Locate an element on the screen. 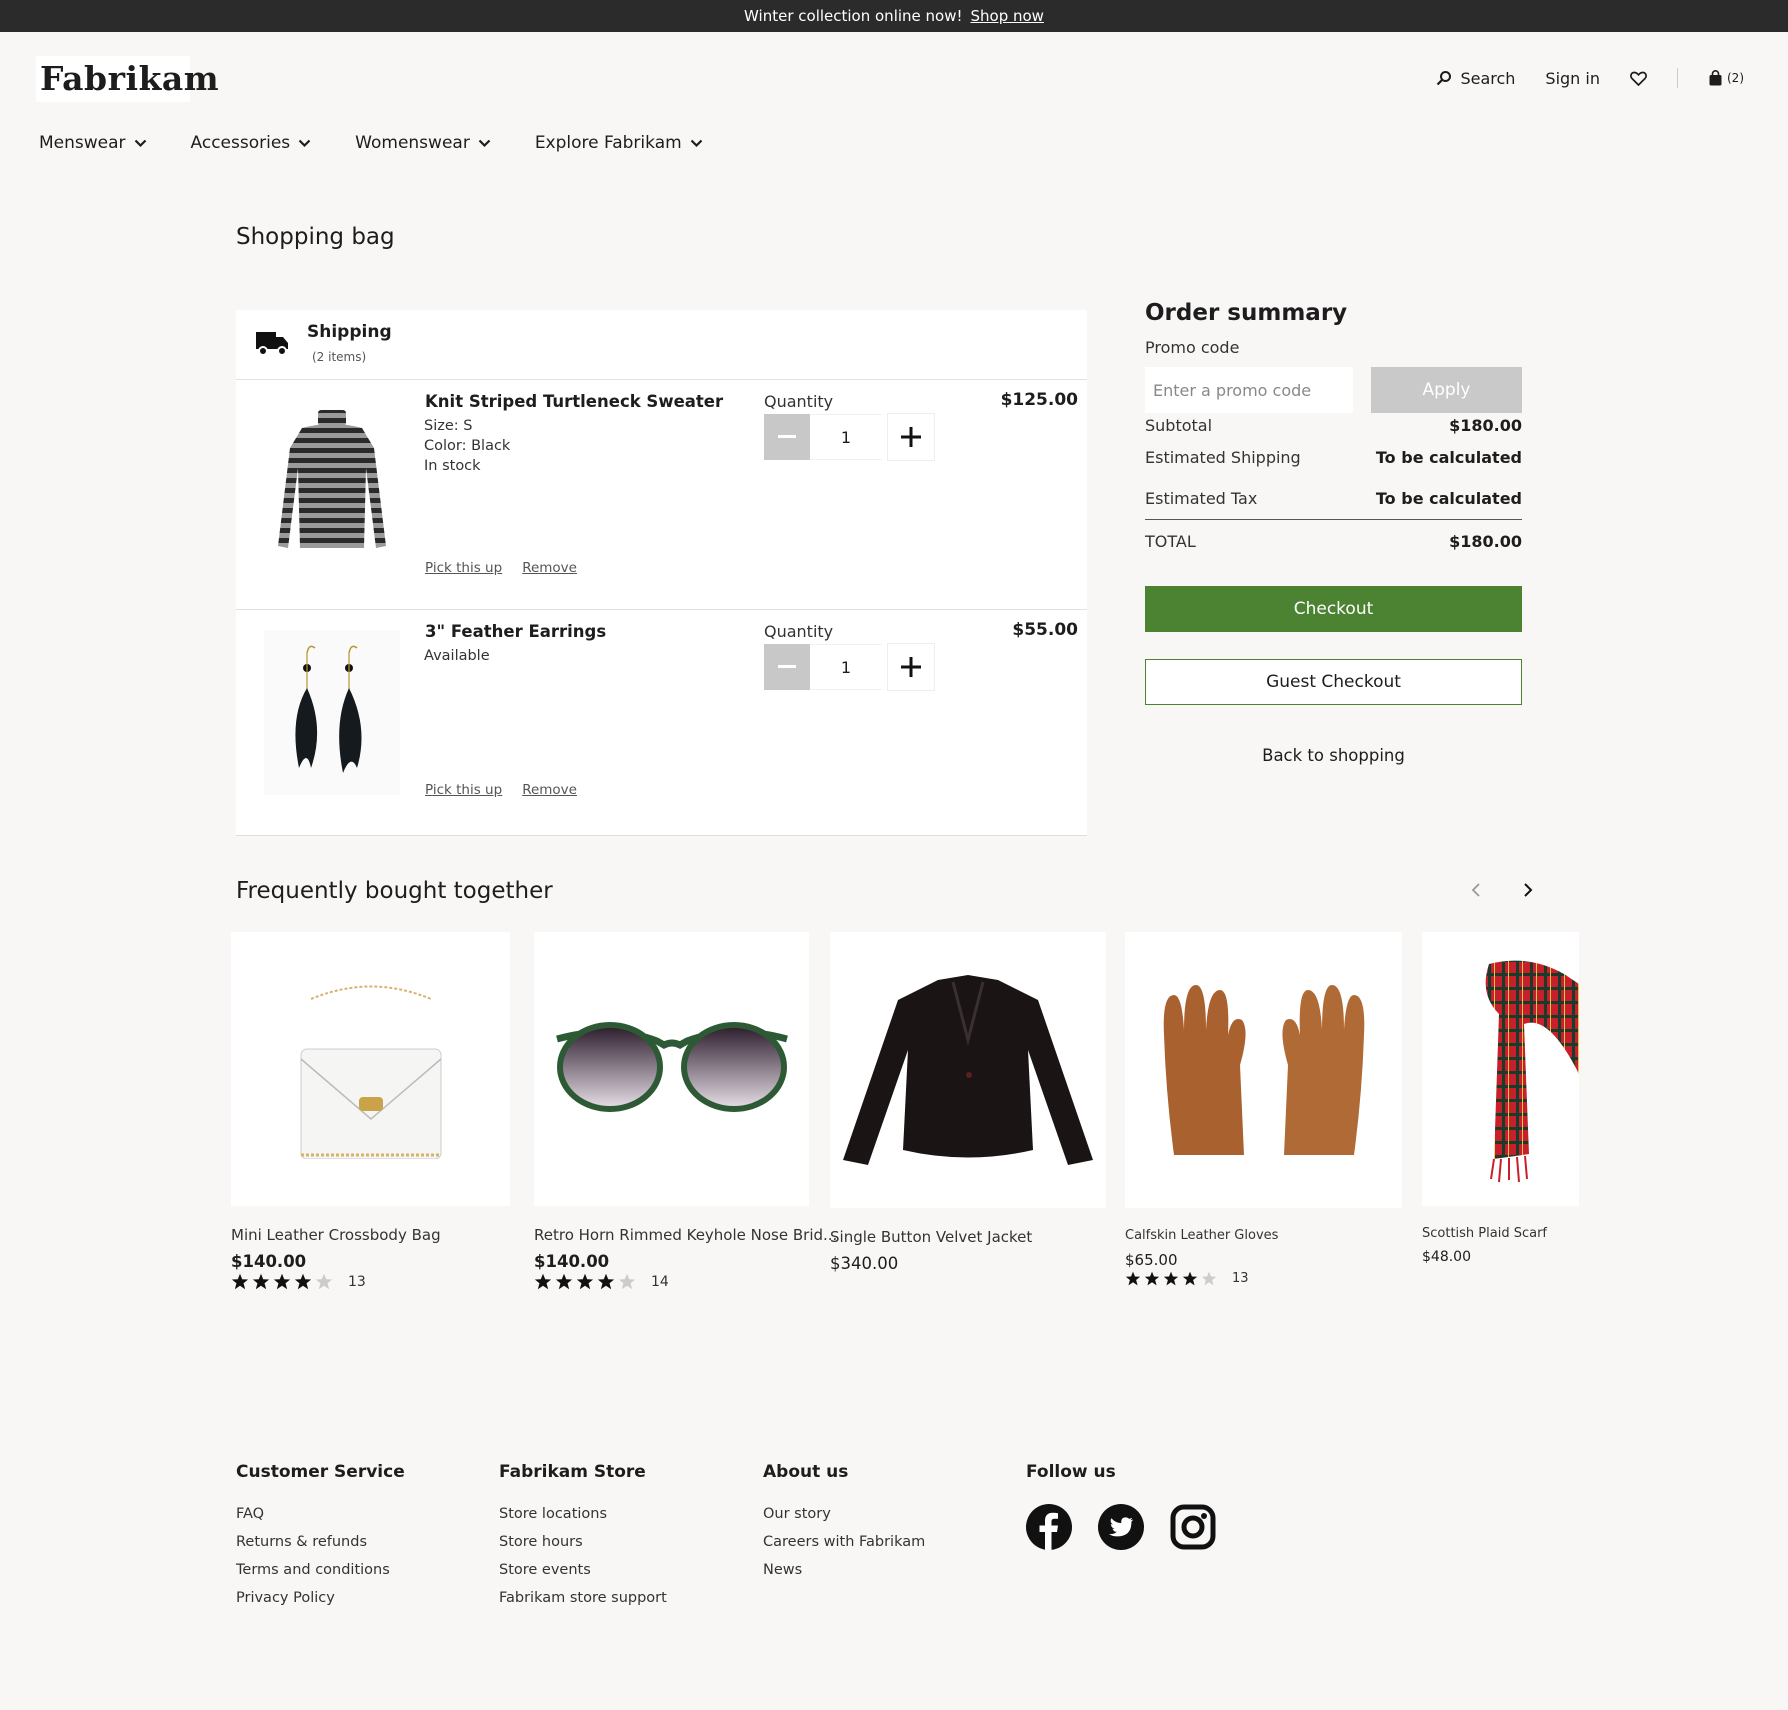 The image size is (1788, 1710). total-row: TOTAL $180.00 is located at coordinates (1333, 541).